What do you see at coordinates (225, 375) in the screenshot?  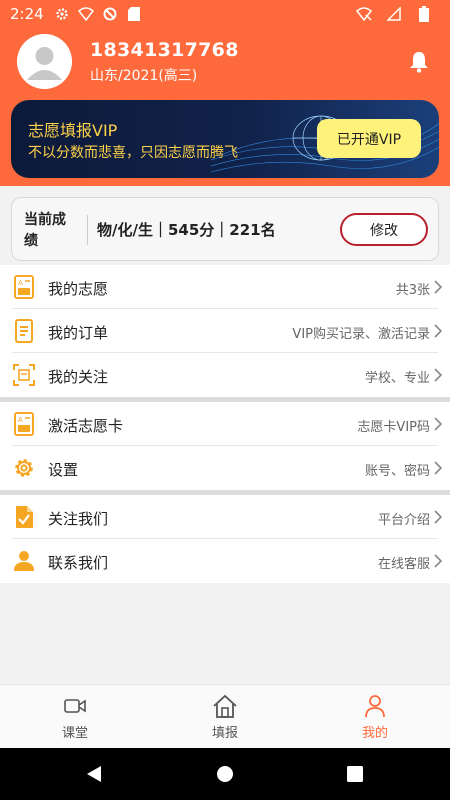 I see `menu-item-my-focus: 我的关注 学校、专业` at bounding box center [225, 375].